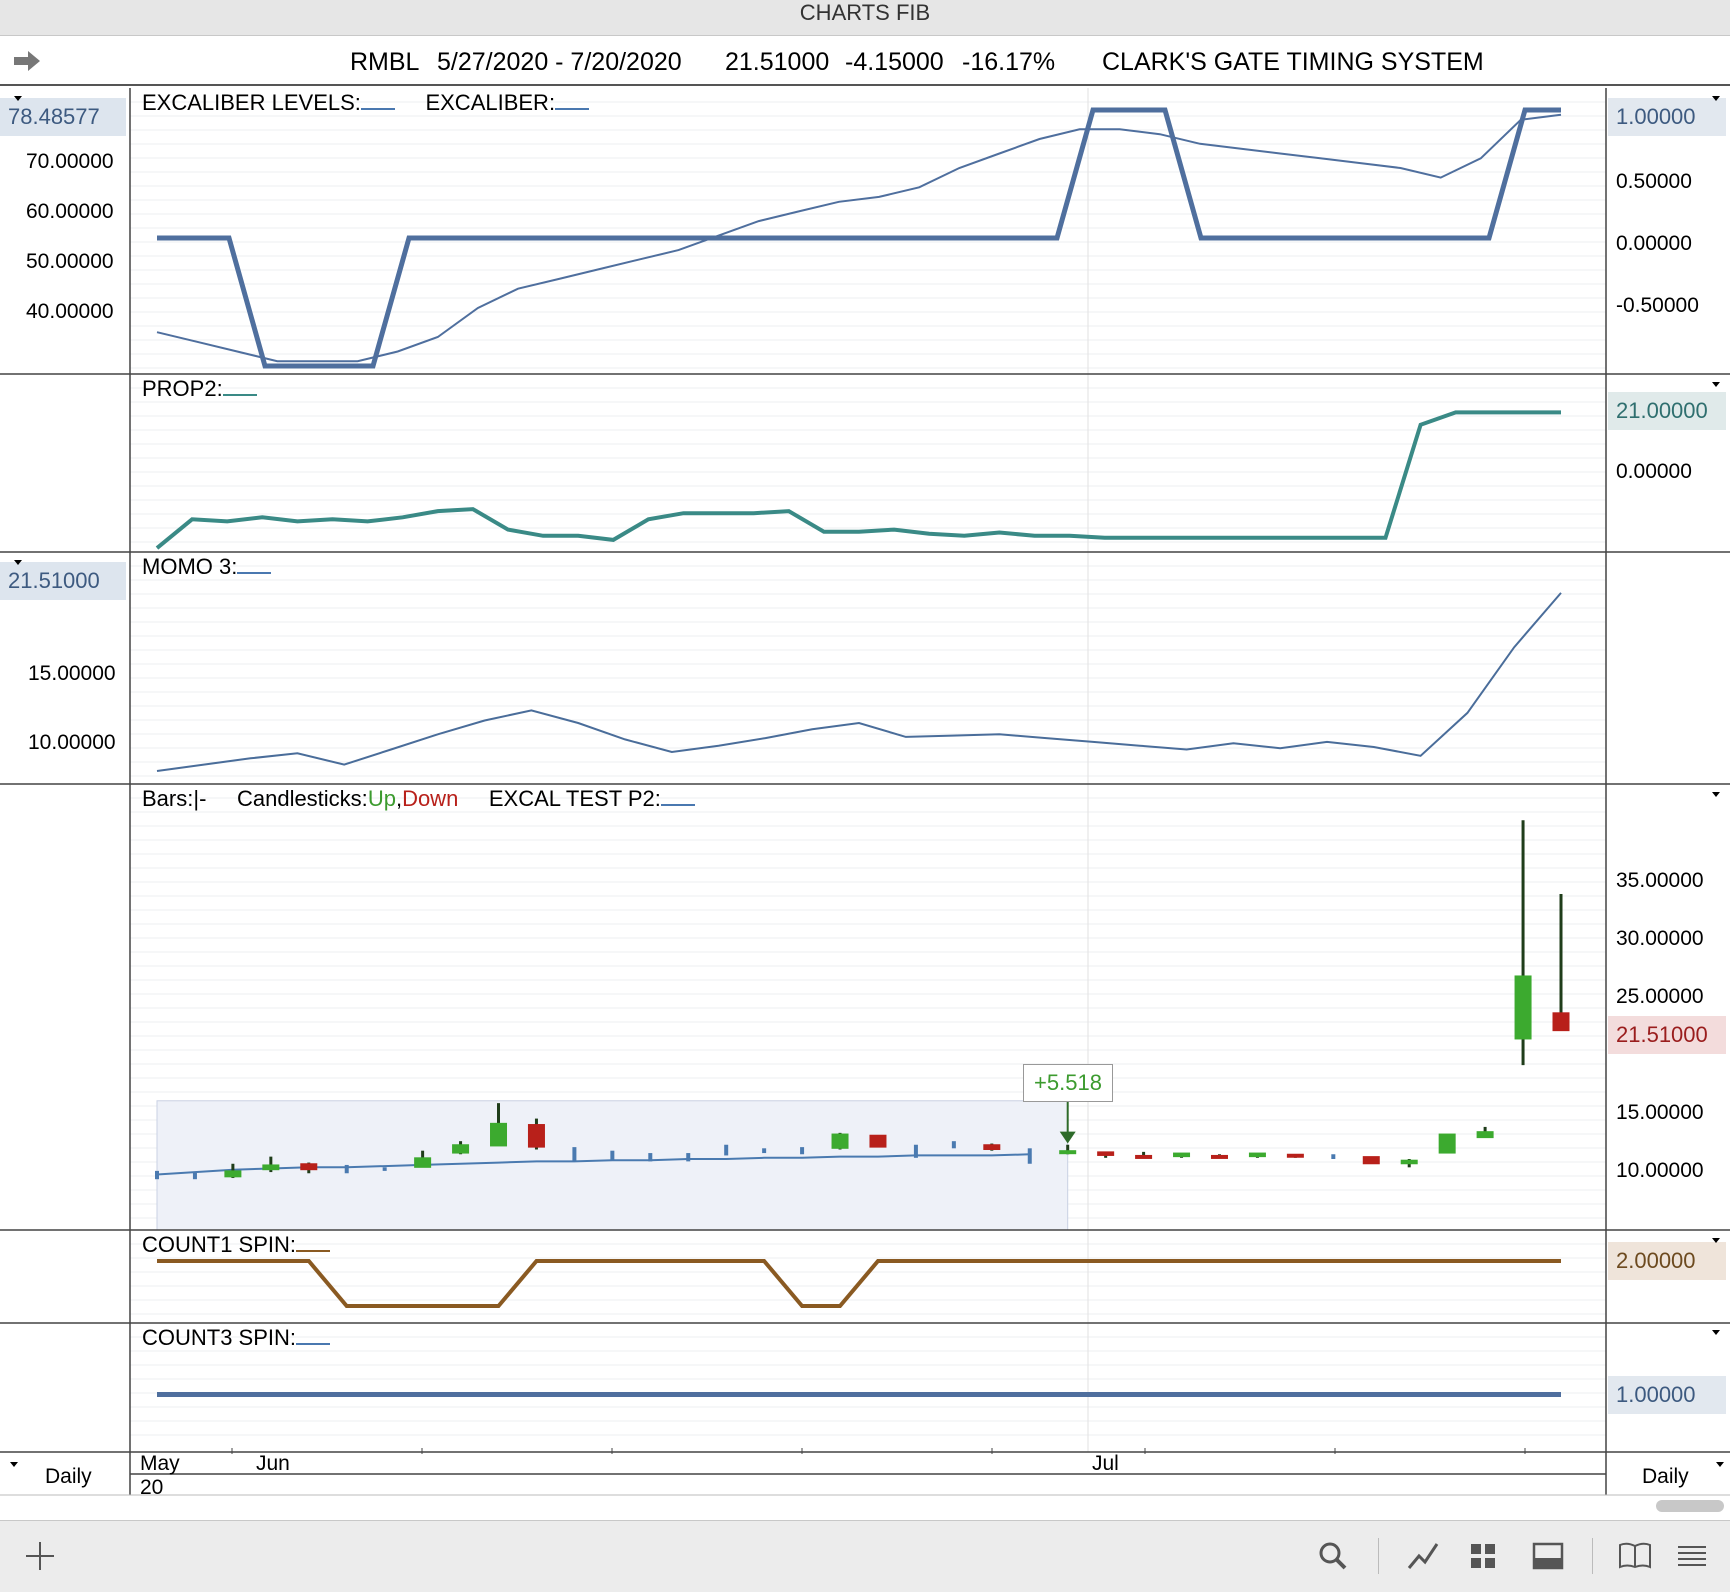 The height and width of the screenshot is (1592, 1730). What do you see at coordinates (63, 581) in the screenshot?
I see `momo3-left-tag: 21.51000` at bounding box center [63, 581].